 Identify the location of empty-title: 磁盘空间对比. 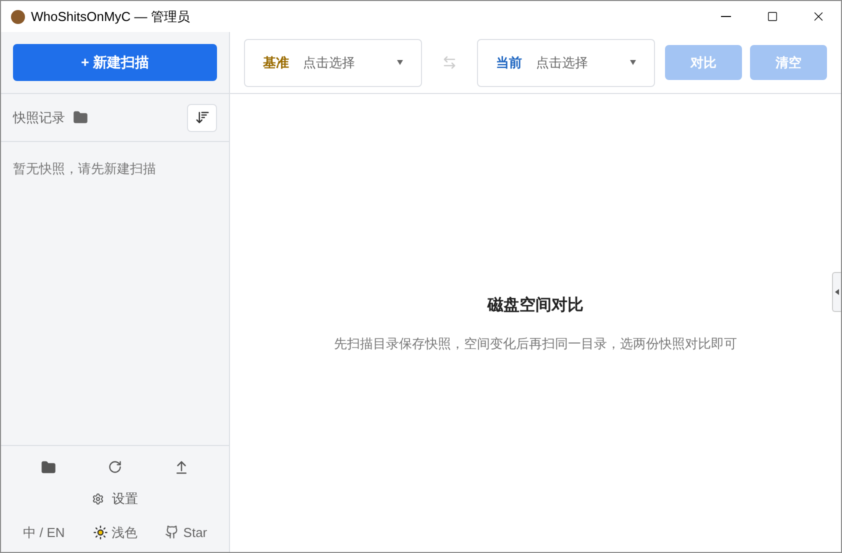
(536, 305).